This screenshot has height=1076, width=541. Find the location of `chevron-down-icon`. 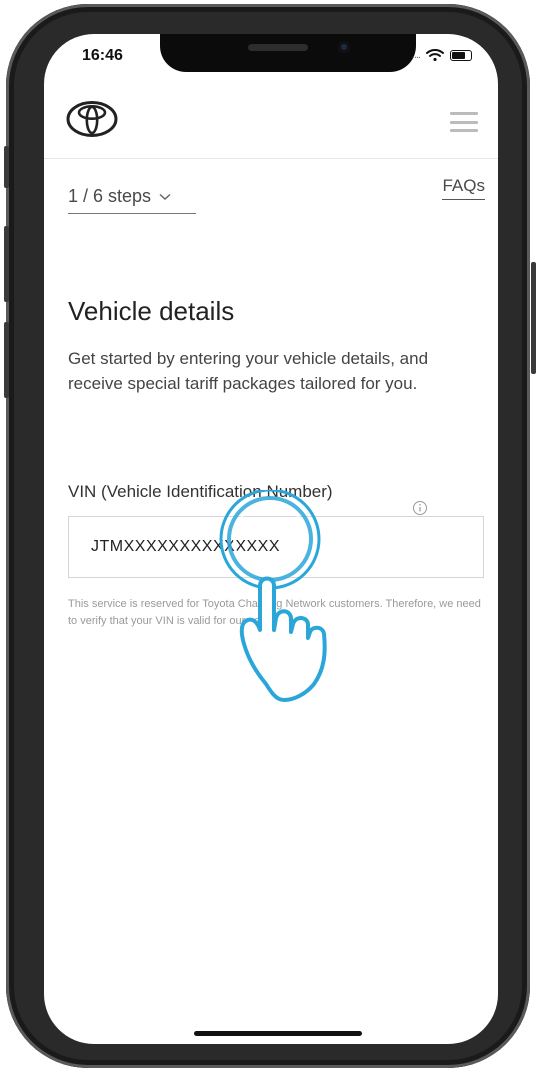

chevron-down-icon is located at coordinates (165, 196).